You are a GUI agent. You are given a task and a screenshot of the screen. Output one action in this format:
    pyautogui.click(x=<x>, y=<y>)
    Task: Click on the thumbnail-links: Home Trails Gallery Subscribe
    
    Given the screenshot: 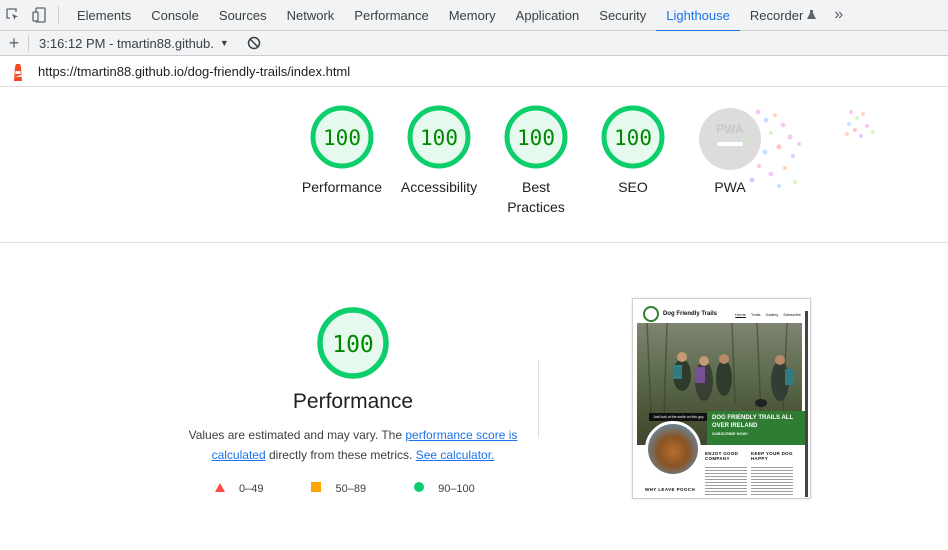 What is the action you would take?
    pyautogui.click(x=768, y=314)
    